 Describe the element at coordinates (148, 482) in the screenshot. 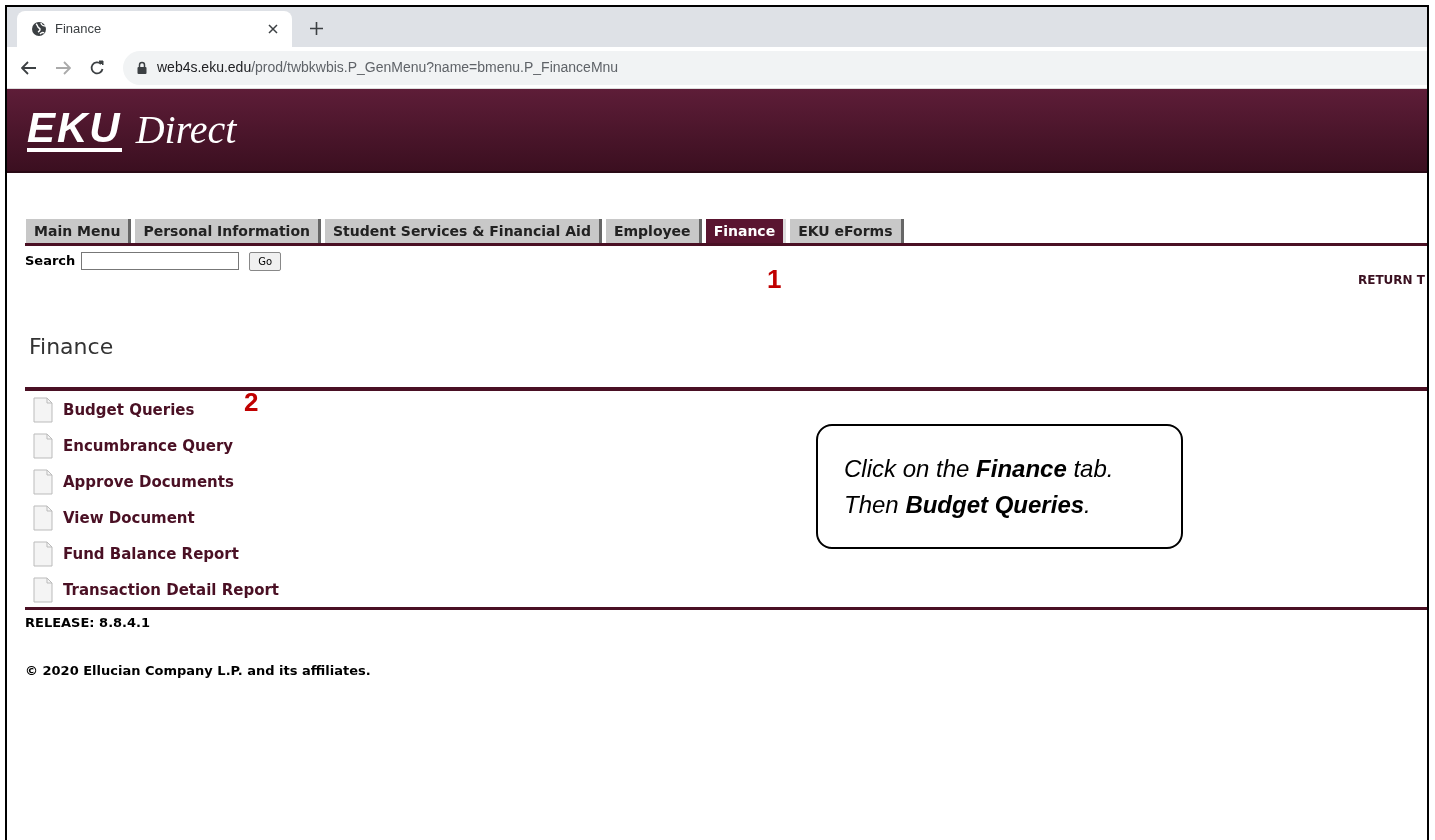

I see `menu-link: Approve Documents` at that location.